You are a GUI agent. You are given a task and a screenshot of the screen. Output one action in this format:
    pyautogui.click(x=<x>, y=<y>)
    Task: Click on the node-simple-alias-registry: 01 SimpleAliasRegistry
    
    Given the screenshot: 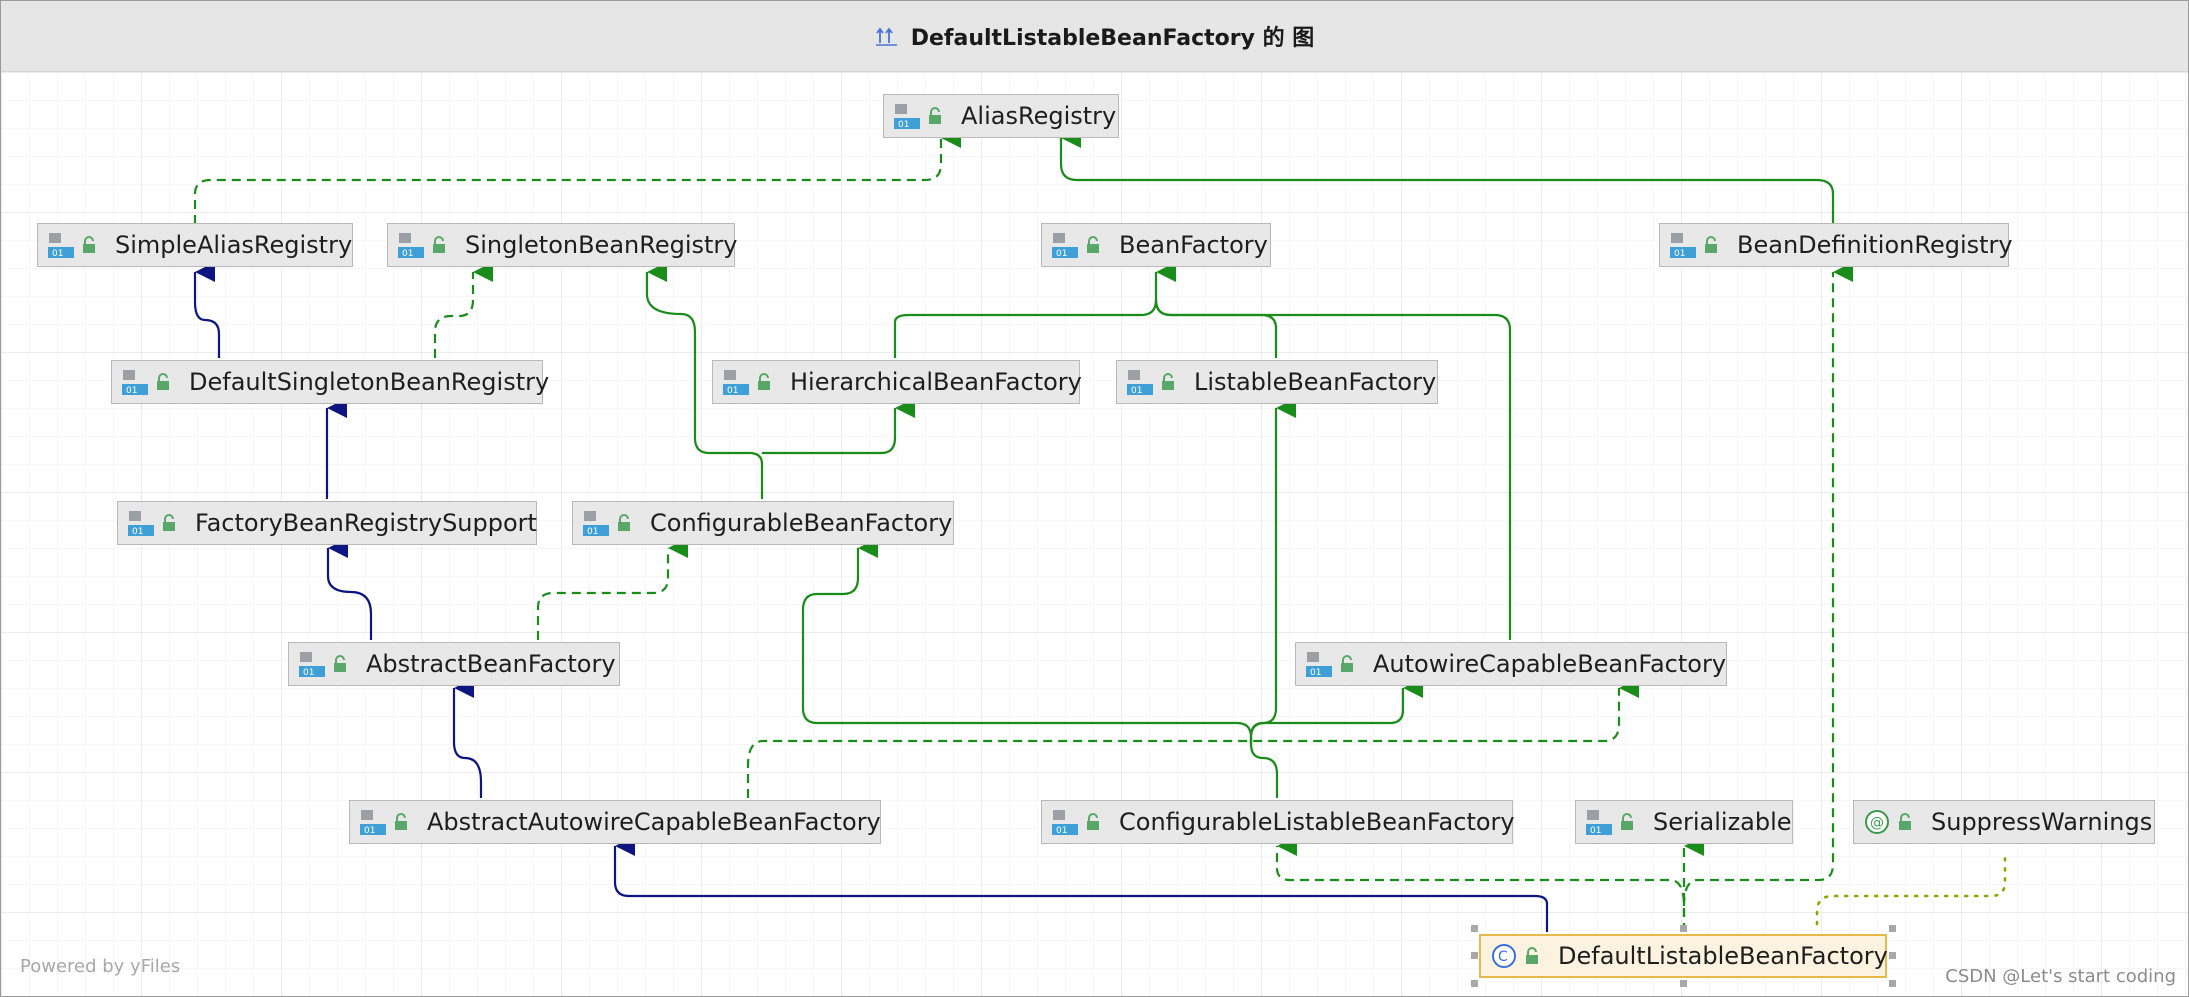 What is the action you would take?
    pyautogui.click(x=195, y=245)
    